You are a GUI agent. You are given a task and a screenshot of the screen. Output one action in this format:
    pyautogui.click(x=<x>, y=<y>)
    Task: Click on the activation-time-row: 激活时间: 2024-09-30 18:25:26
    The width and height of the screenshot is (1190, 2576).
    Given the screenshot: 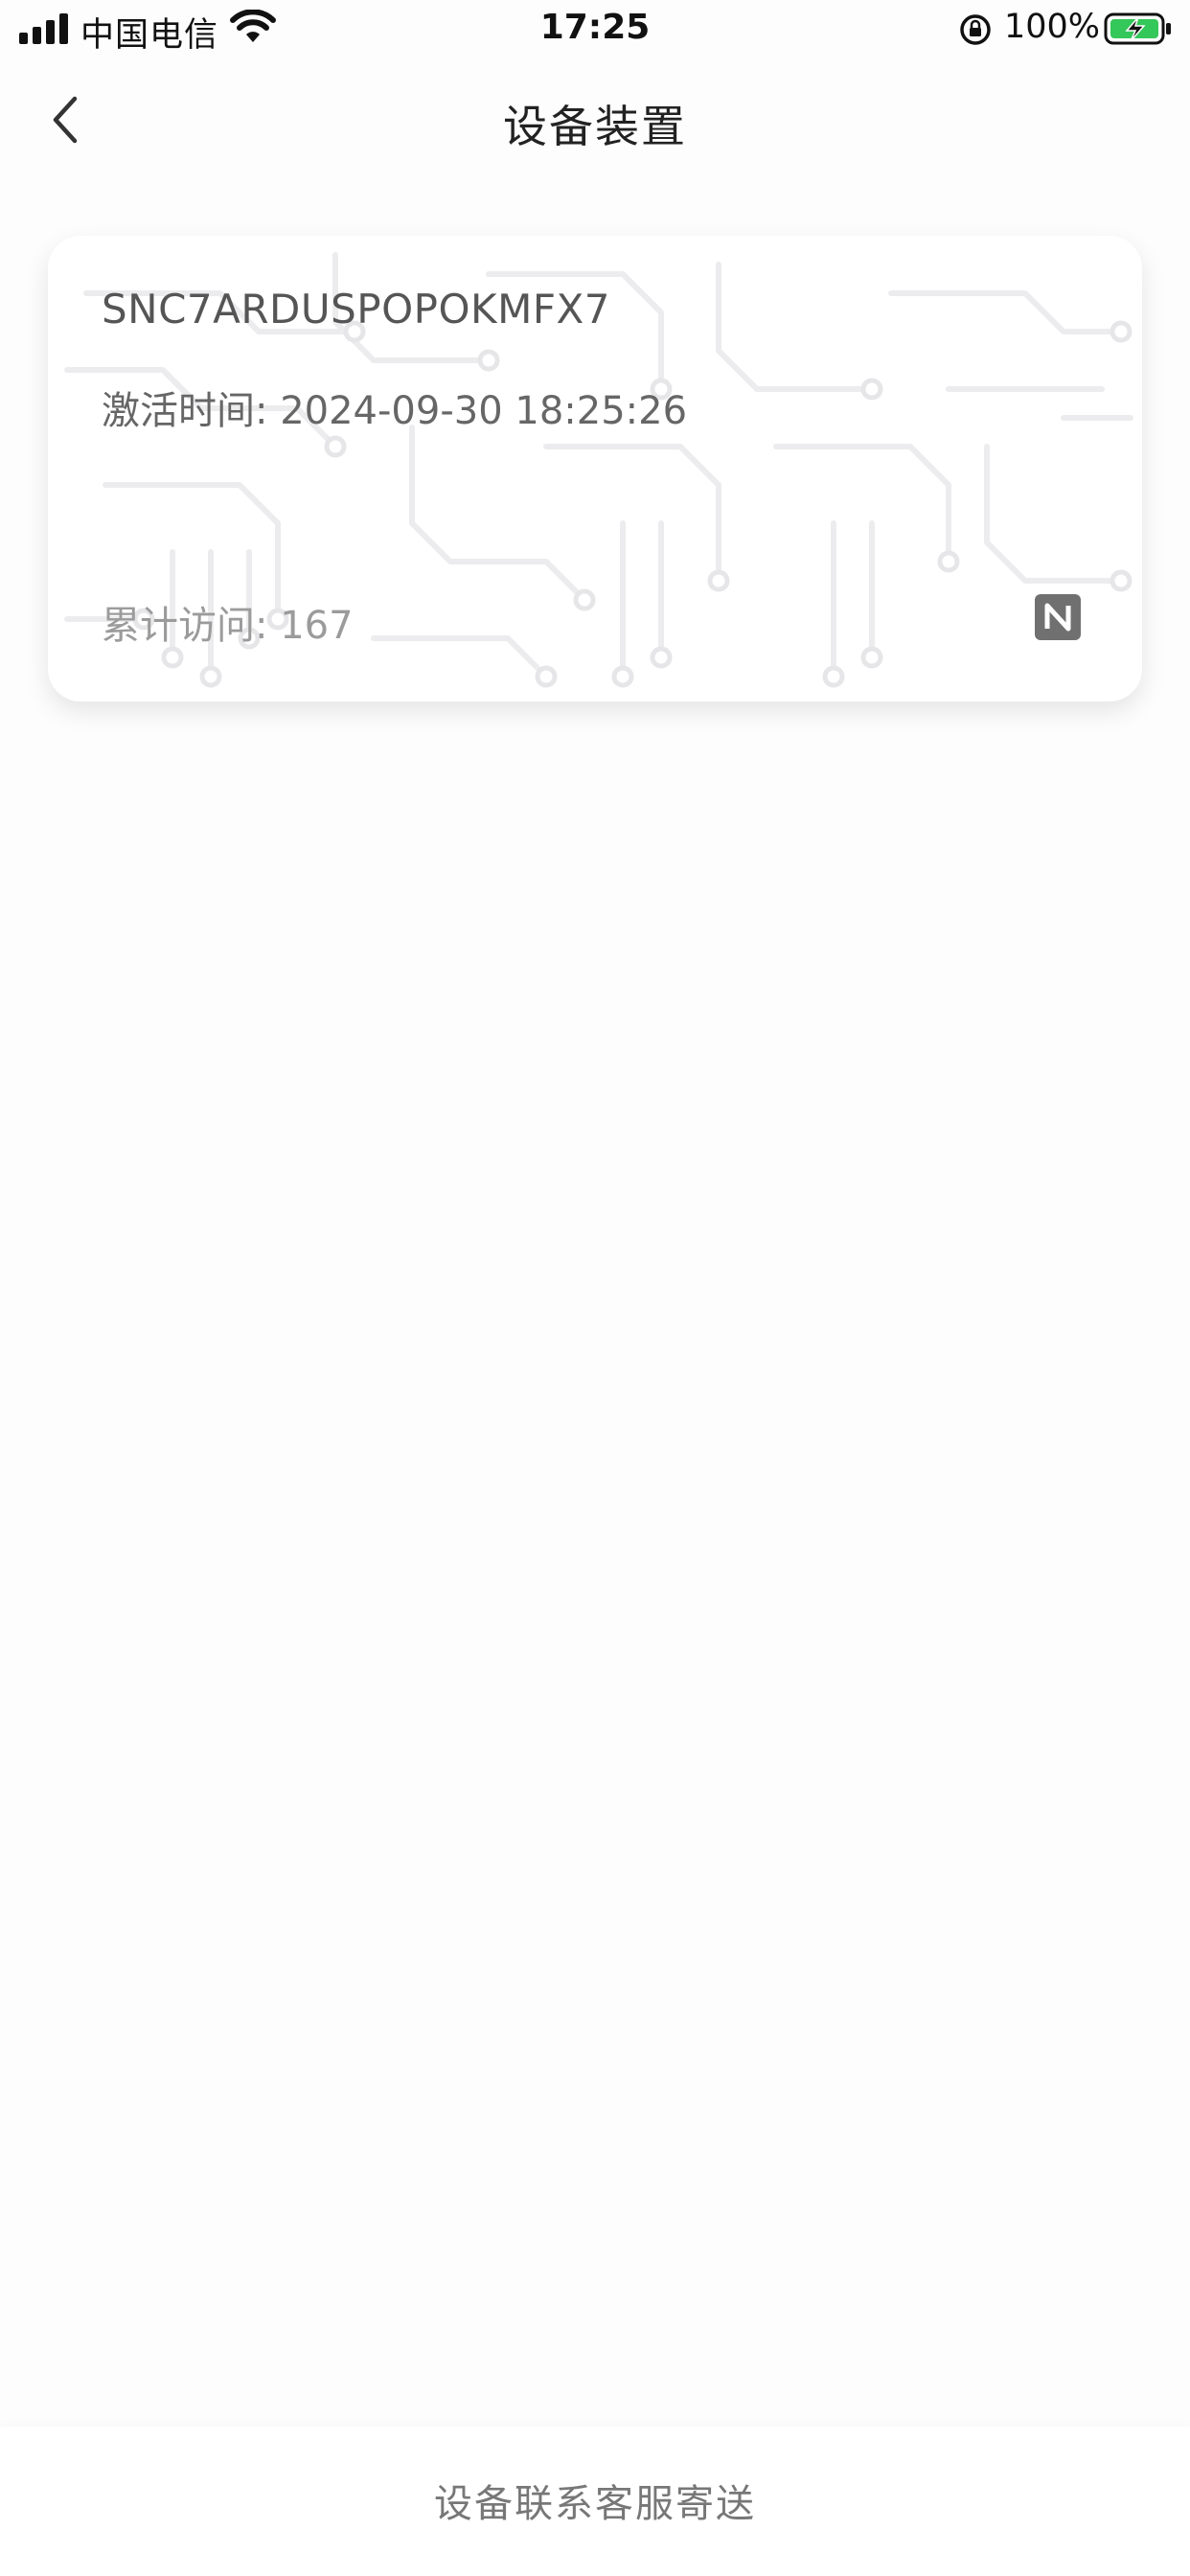 What is the action you would take?
    pyautogui.click(x=395, y=407)
    